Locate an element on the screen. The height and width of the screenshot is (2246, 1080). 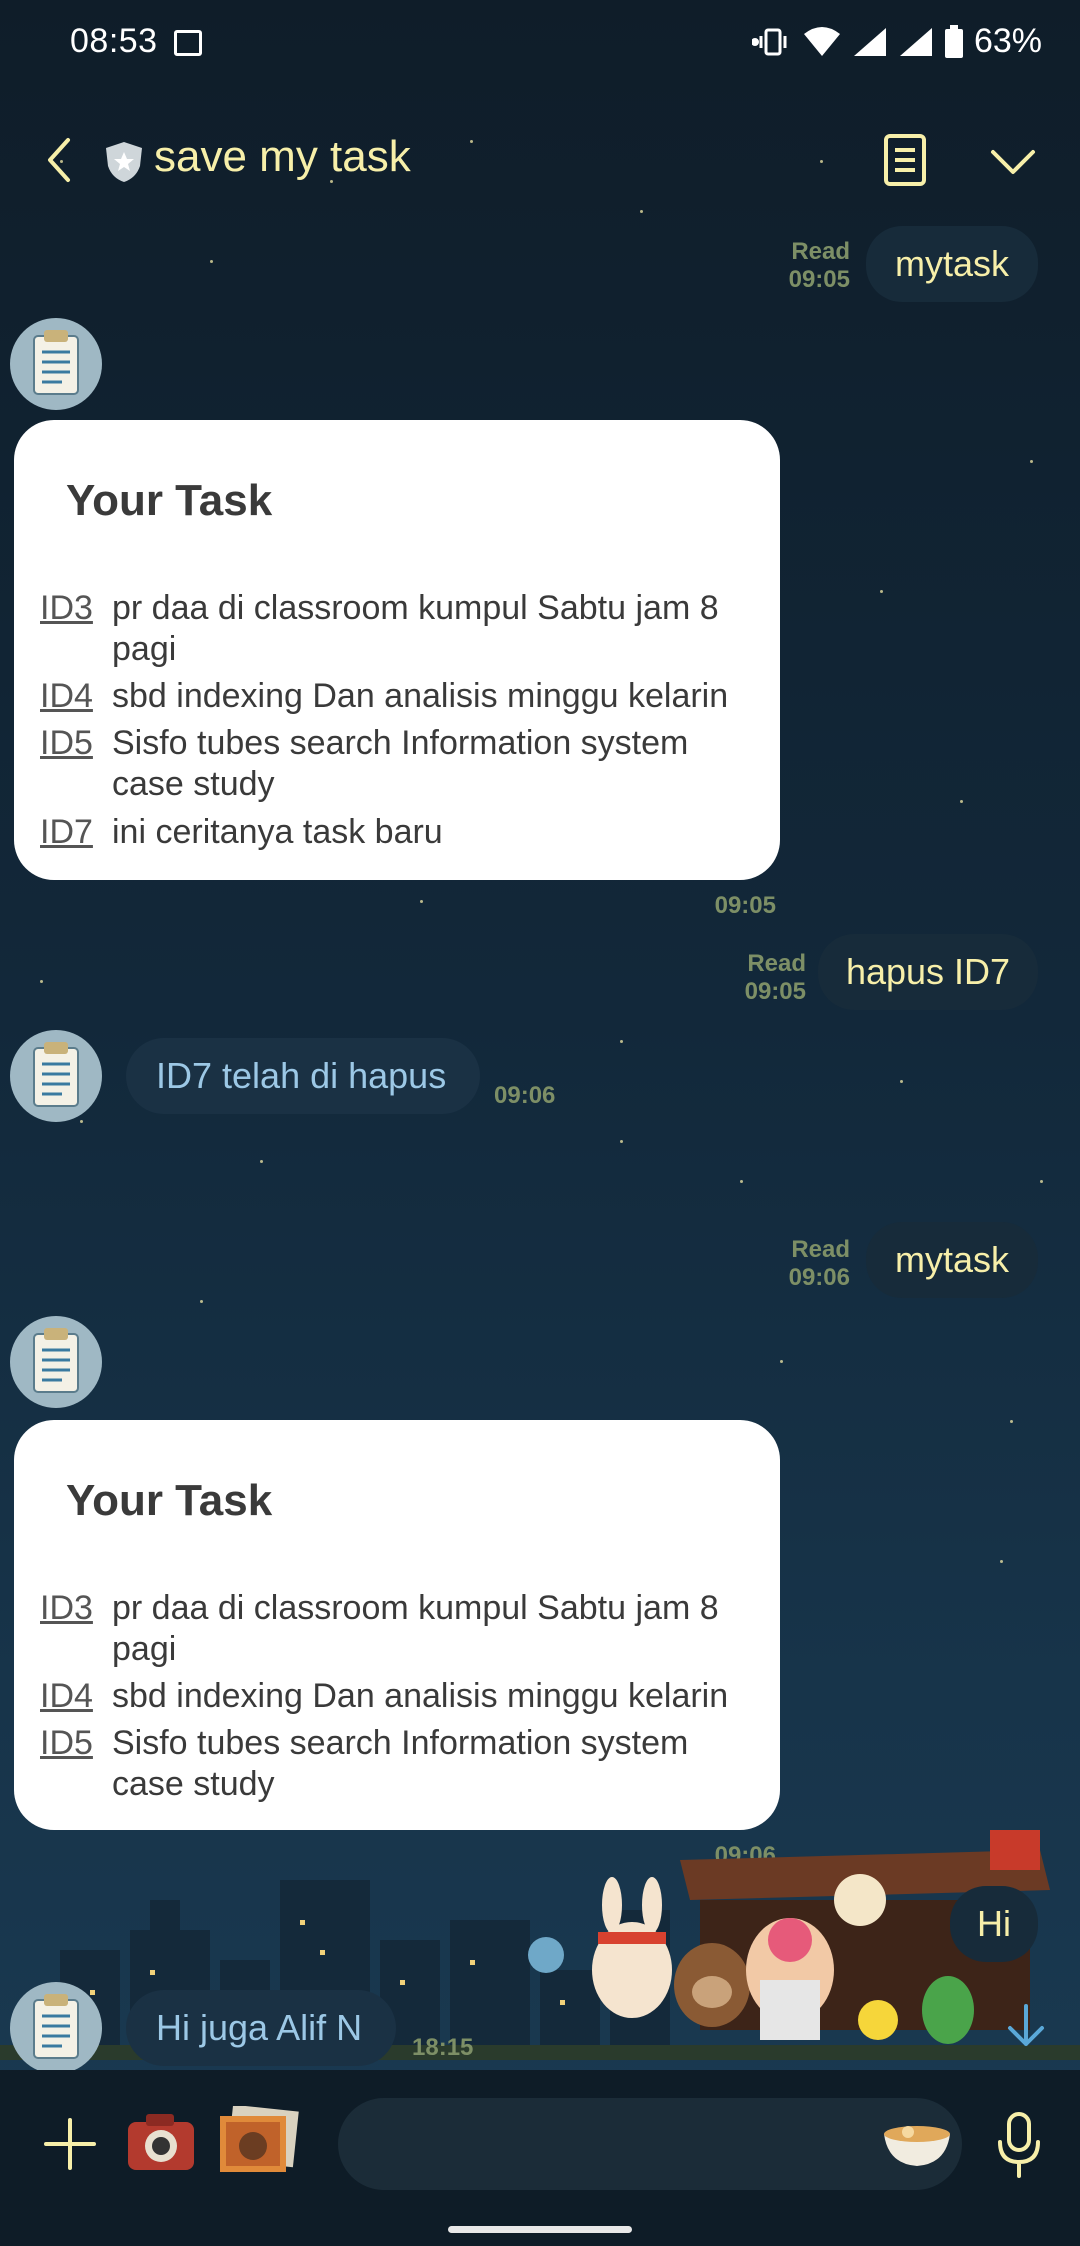
message-text: Hi is located at coordinates (994, 1923).